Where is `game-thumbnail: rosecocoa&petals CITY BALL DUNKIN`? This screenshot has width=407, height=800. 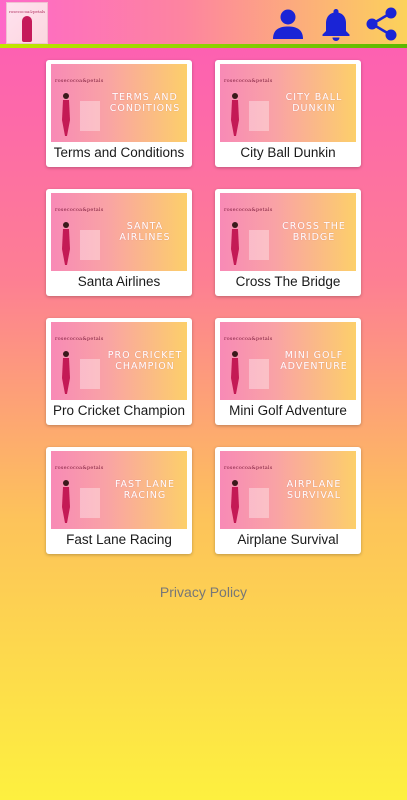
game-thumbnail: rosecocoa&petals CITY BALL DUNKIN is located at coordinates (288, 103).